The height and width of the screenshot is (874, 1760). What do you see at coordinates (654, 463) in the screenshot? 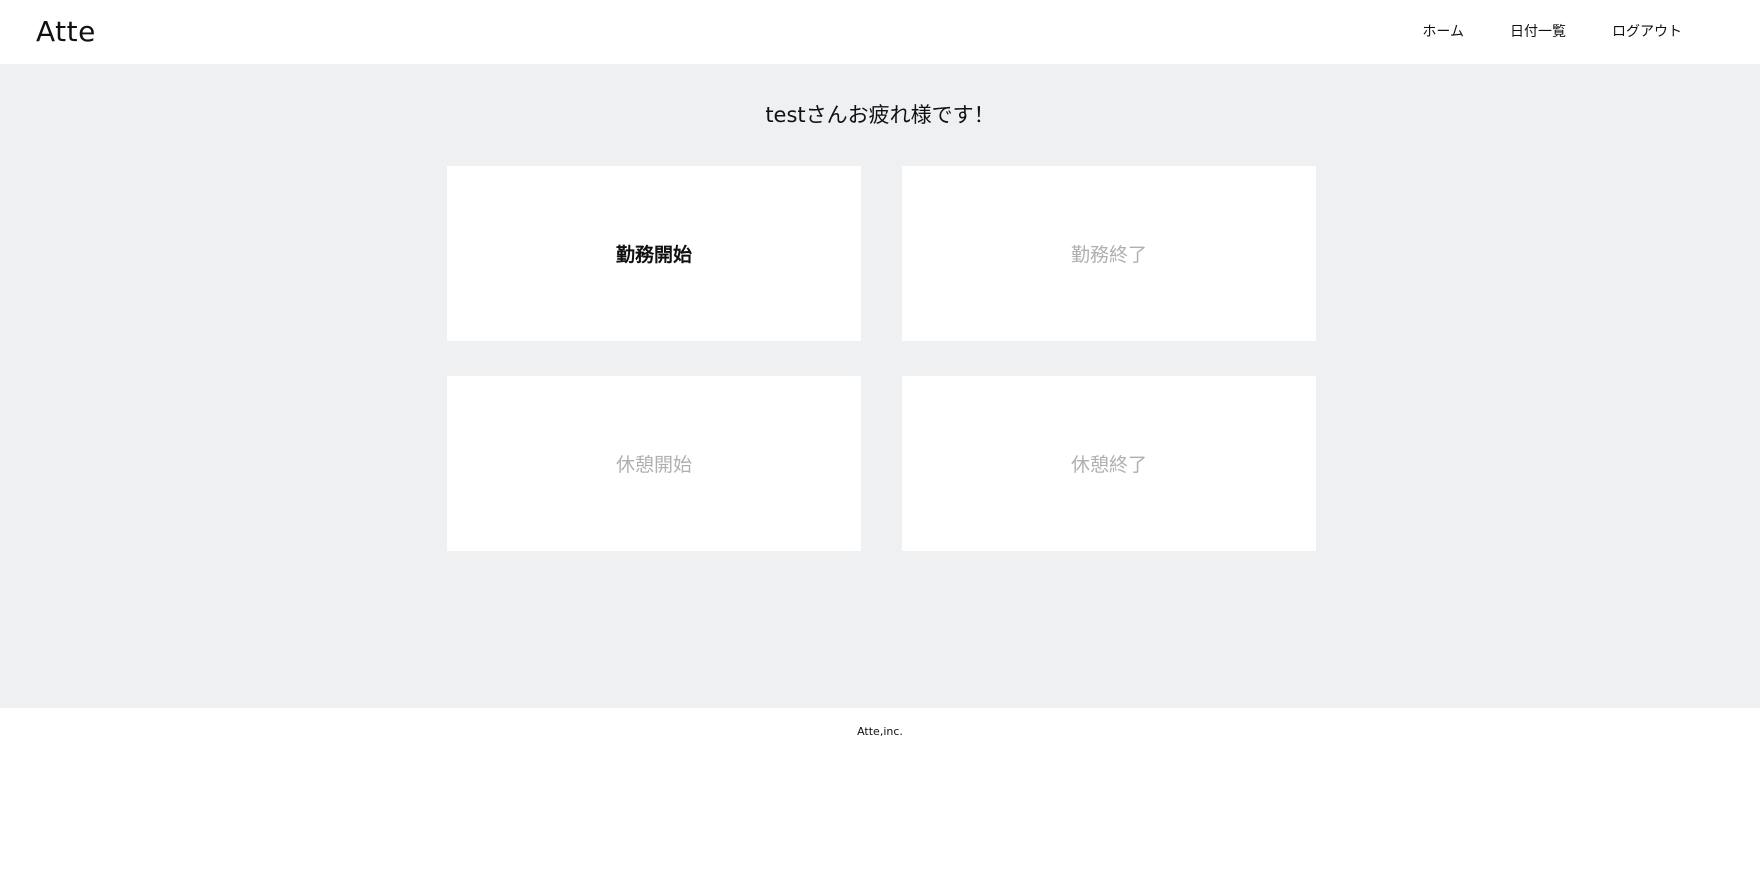
I see `break-start-button: 休憩開始` at bounding box center [654, 463].